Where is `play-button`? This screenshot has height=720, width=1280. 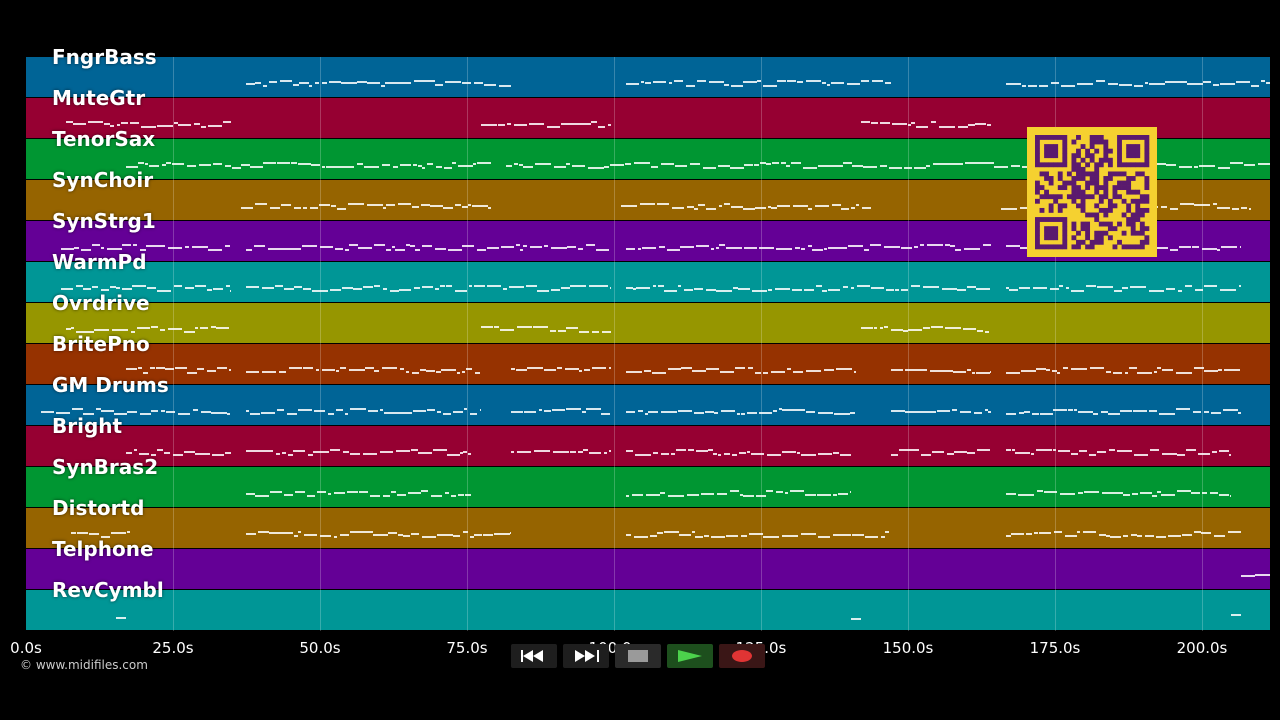 play-button is located at coordinates (690, 656).